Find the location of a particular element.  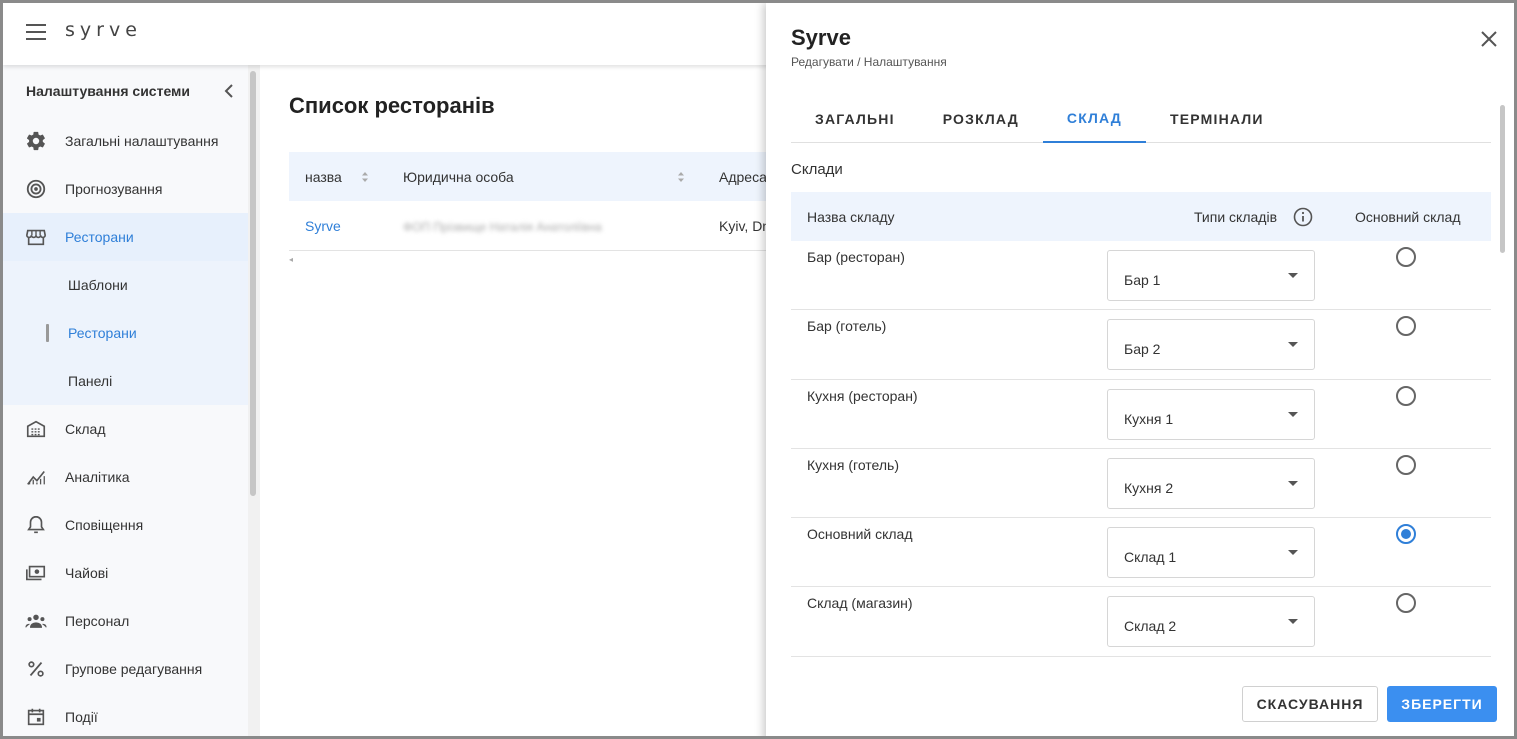

warehouse-type-select: Бар 2 is located at coordinates (1211, 345).